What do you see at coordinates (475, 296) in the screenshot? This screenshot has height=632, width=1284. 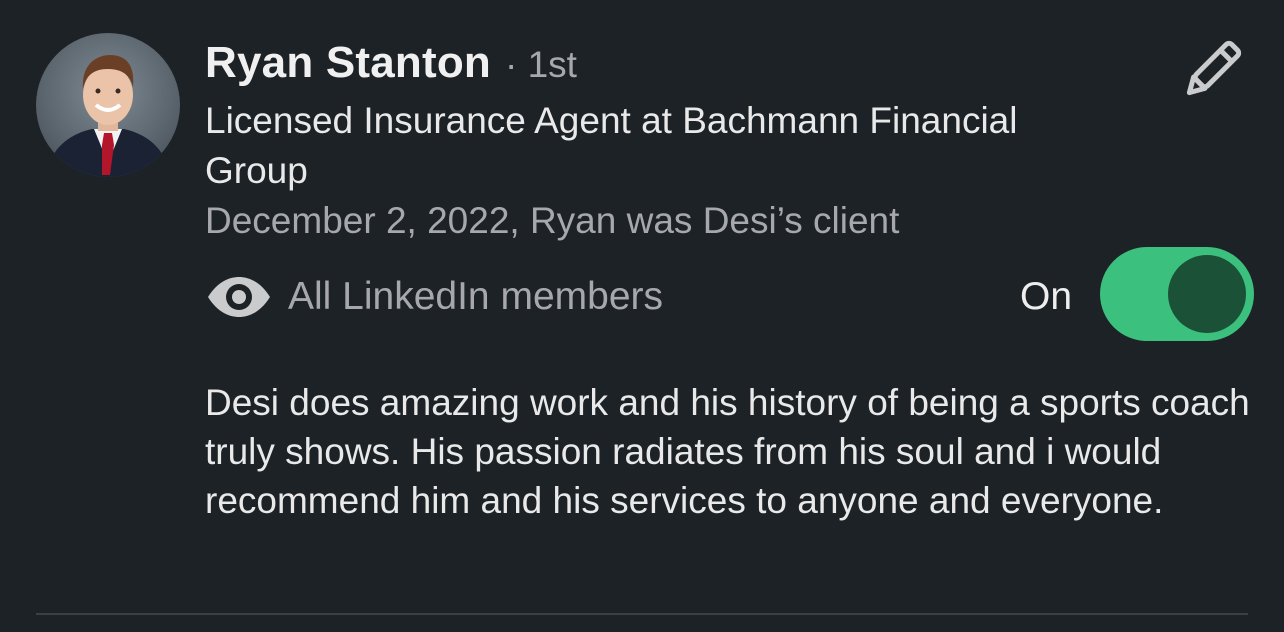 I see `visibility-label: All LinkedIn members` at bounding box center [475, 296].